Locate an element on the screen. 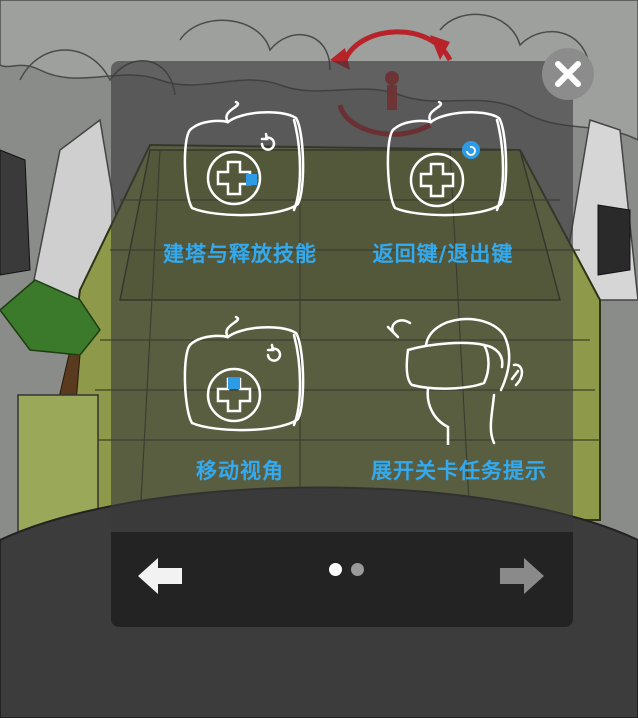 This screenshot has width=638, height=718. next-page-button is located at coordinates (521, 576).